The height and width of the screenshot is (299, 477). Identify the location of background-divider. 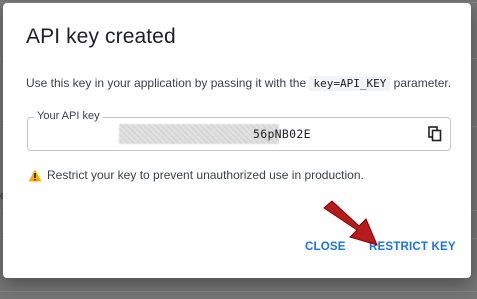
(238, 291).